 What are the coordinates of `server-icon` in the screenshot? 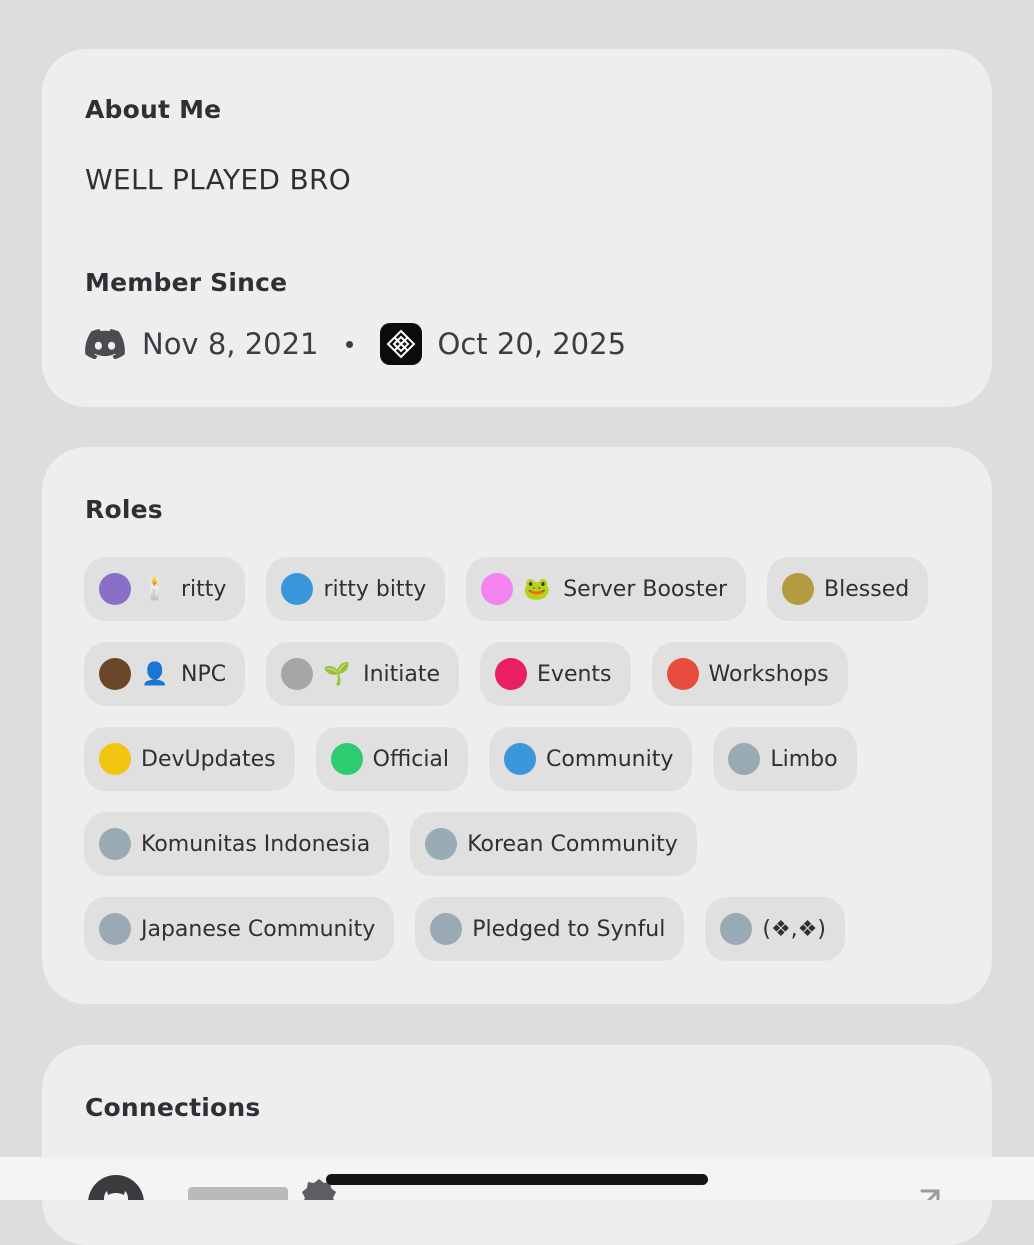 It's located at (400, 344).